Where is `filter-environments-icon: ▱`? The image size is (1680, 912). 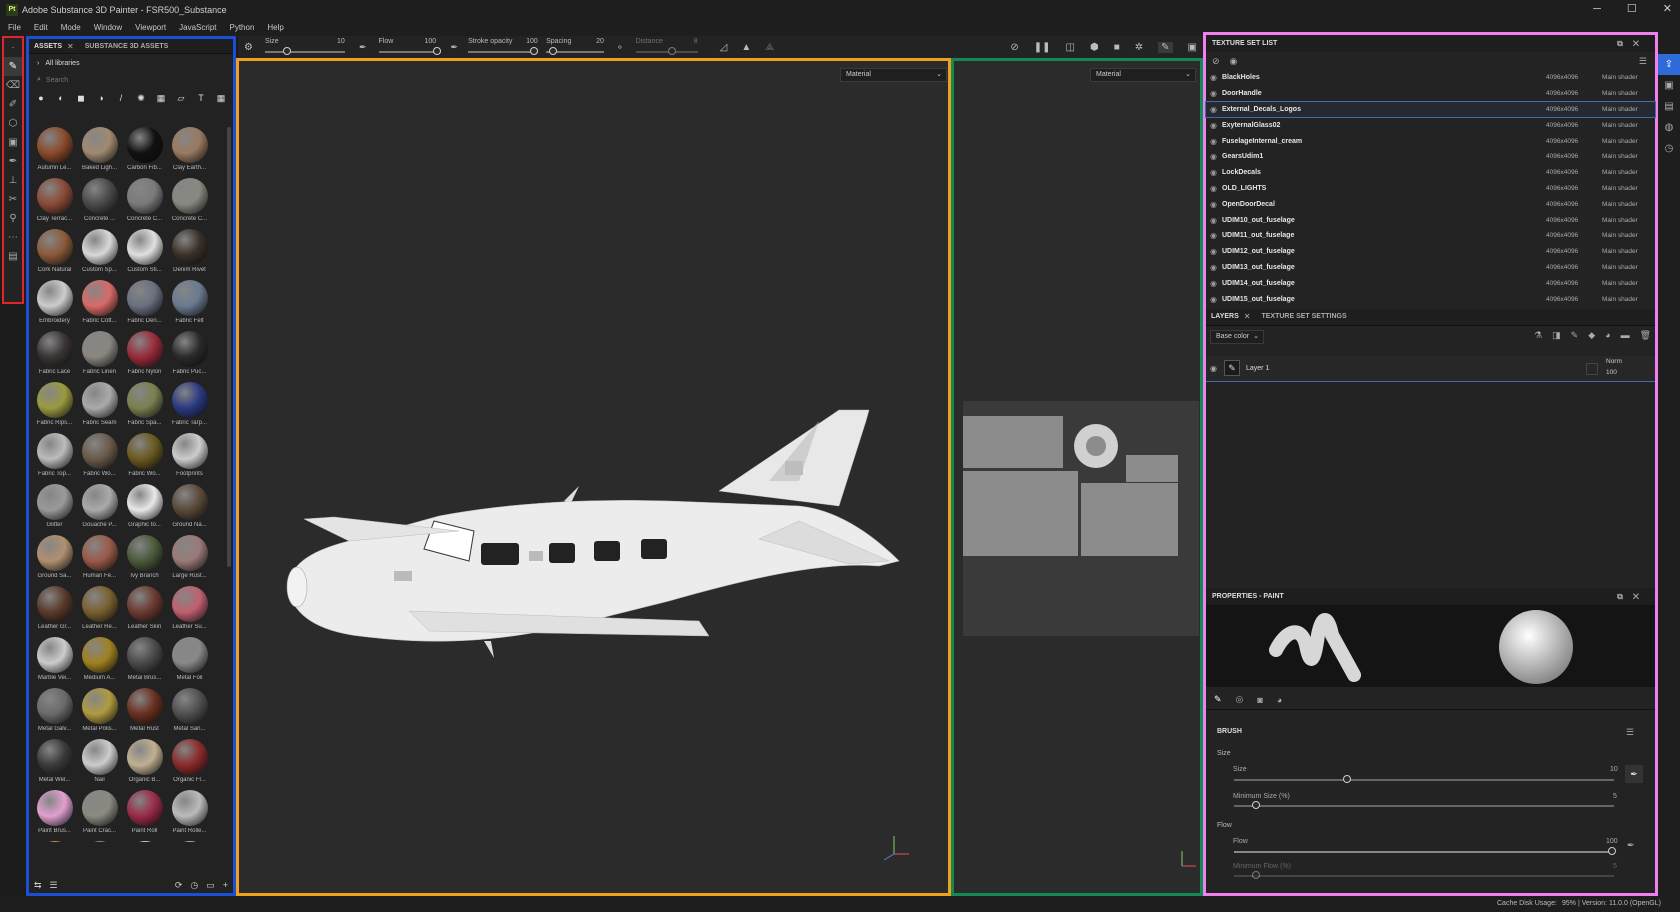
filter-environments-icon: ▱ is located at coordinates (181, 98).